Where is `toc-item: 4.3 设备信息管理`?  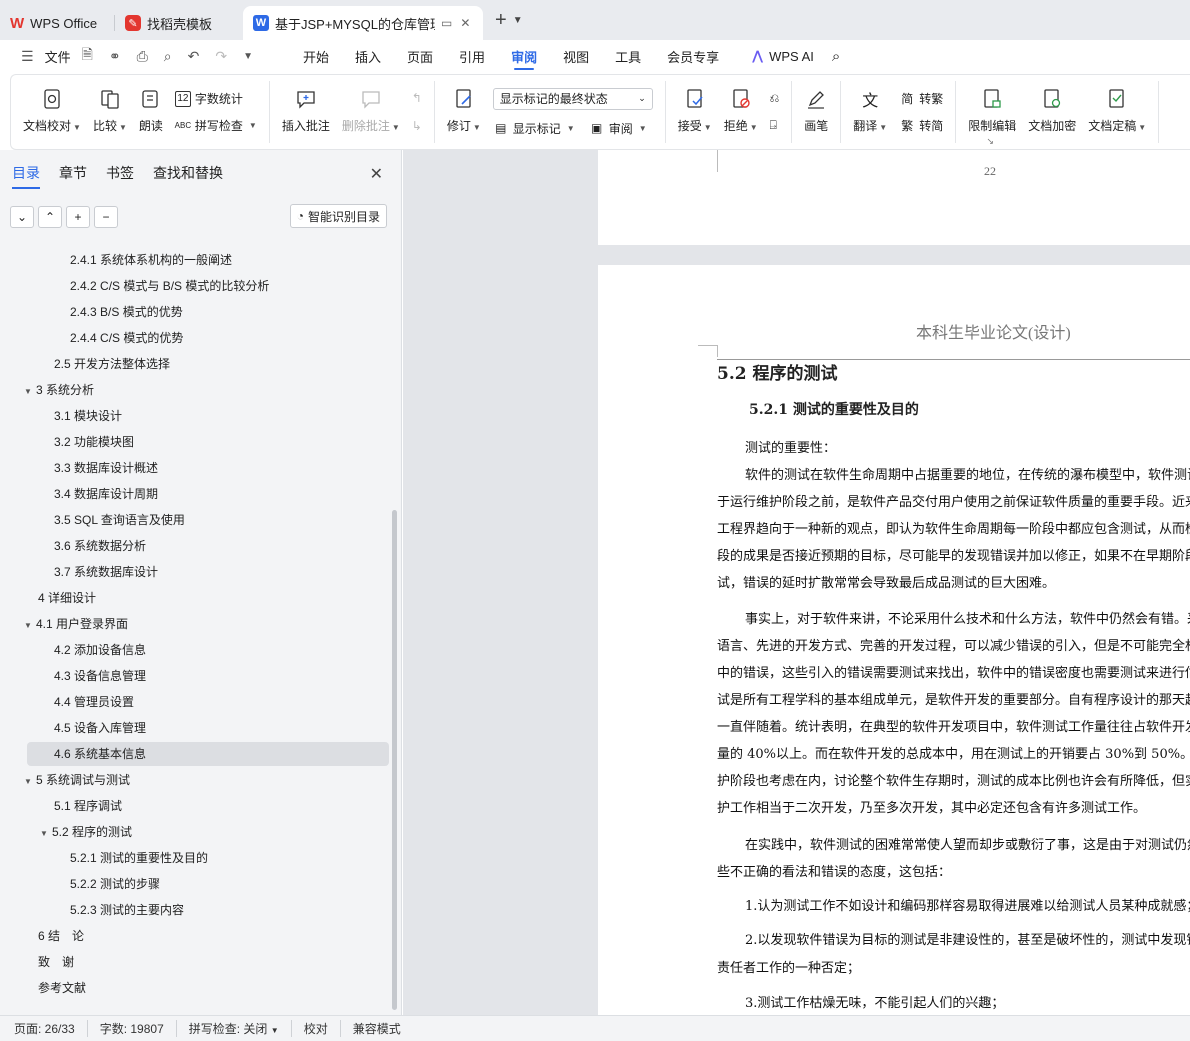 toc-item: 4.3 设备信息管理 is located at coordinates (100, 676).